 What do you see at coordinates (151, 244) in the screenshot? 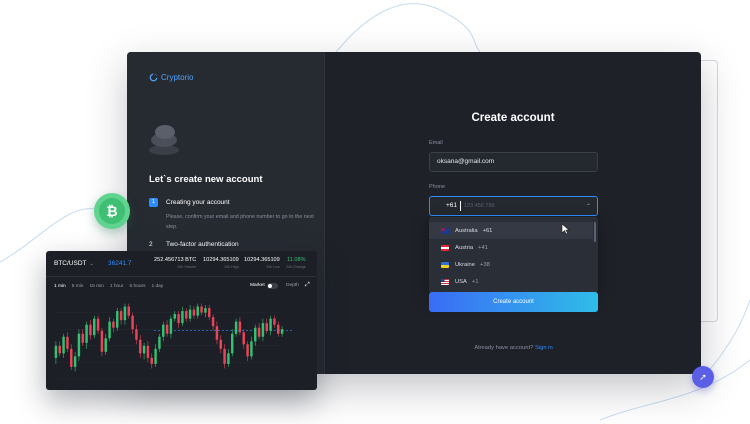
I see `step-number-2: 2` at bounding box center [151, 244].